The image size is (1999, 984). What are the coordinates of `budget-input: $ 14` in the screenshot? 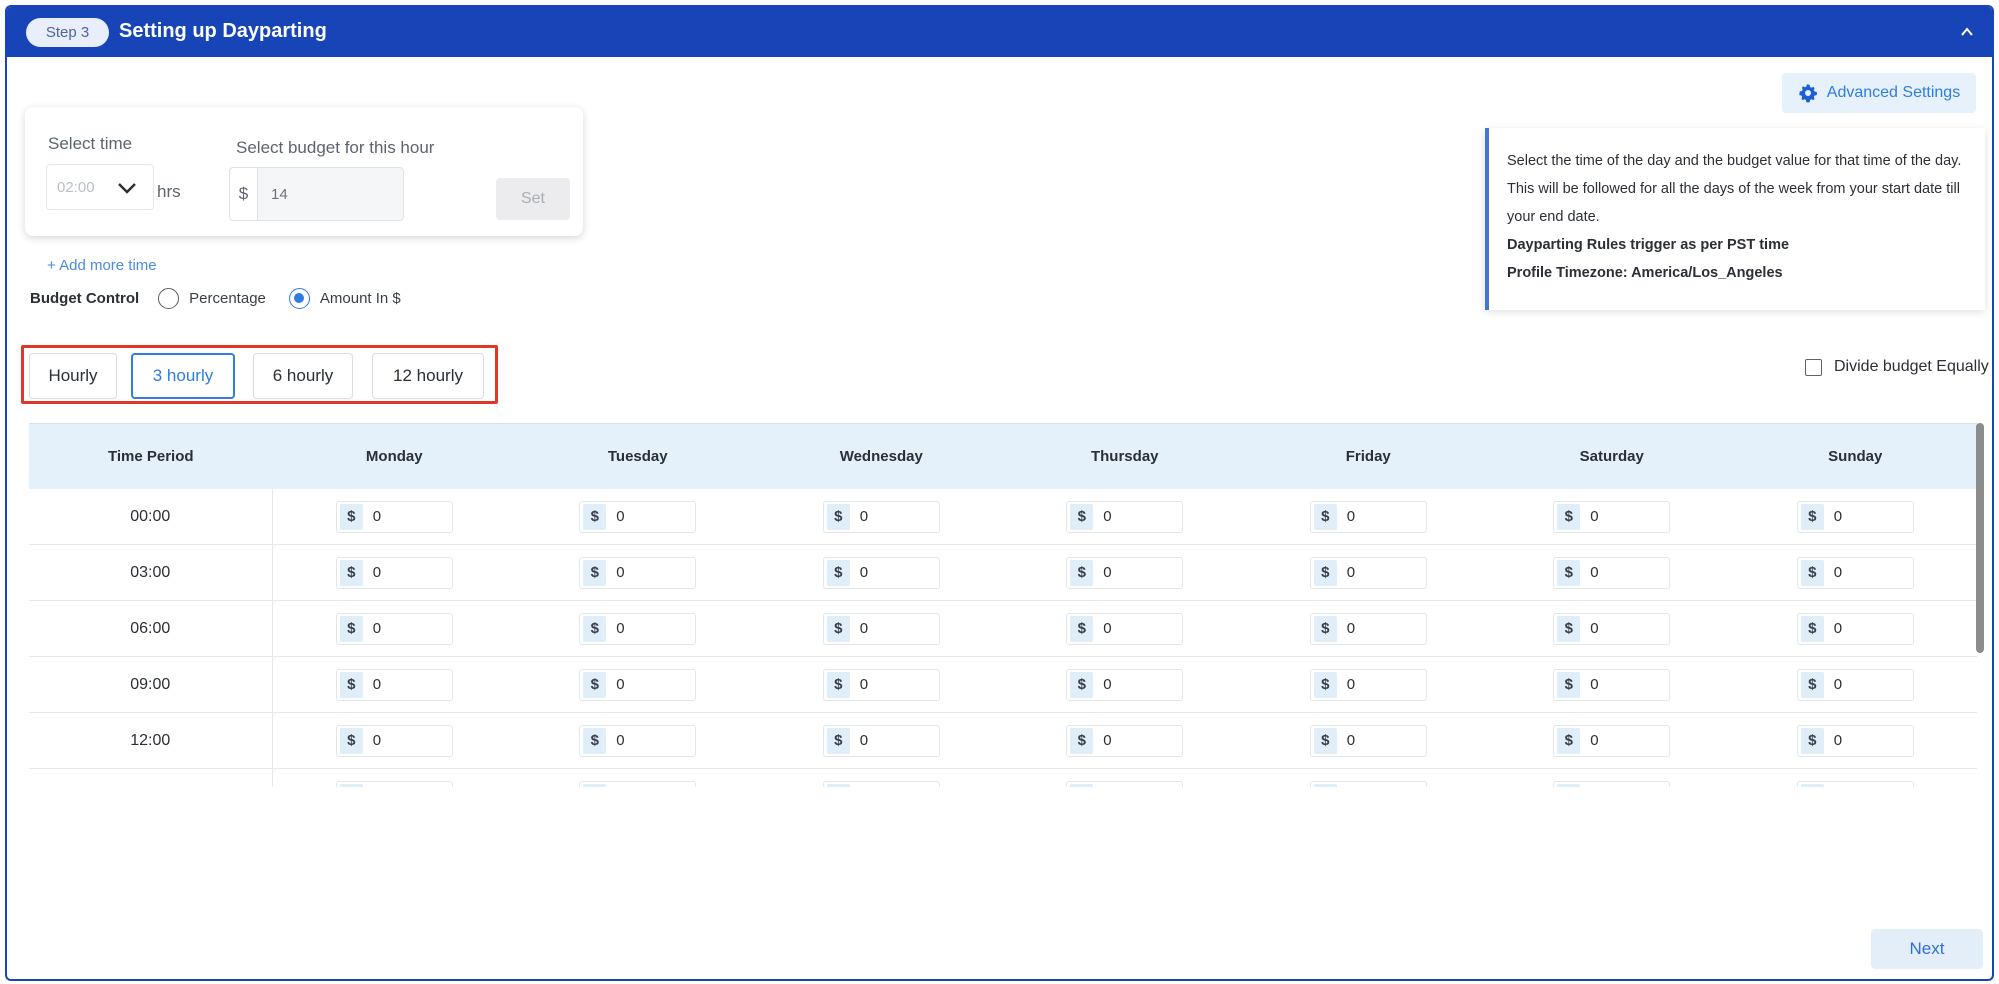 It's located at (316, 194).